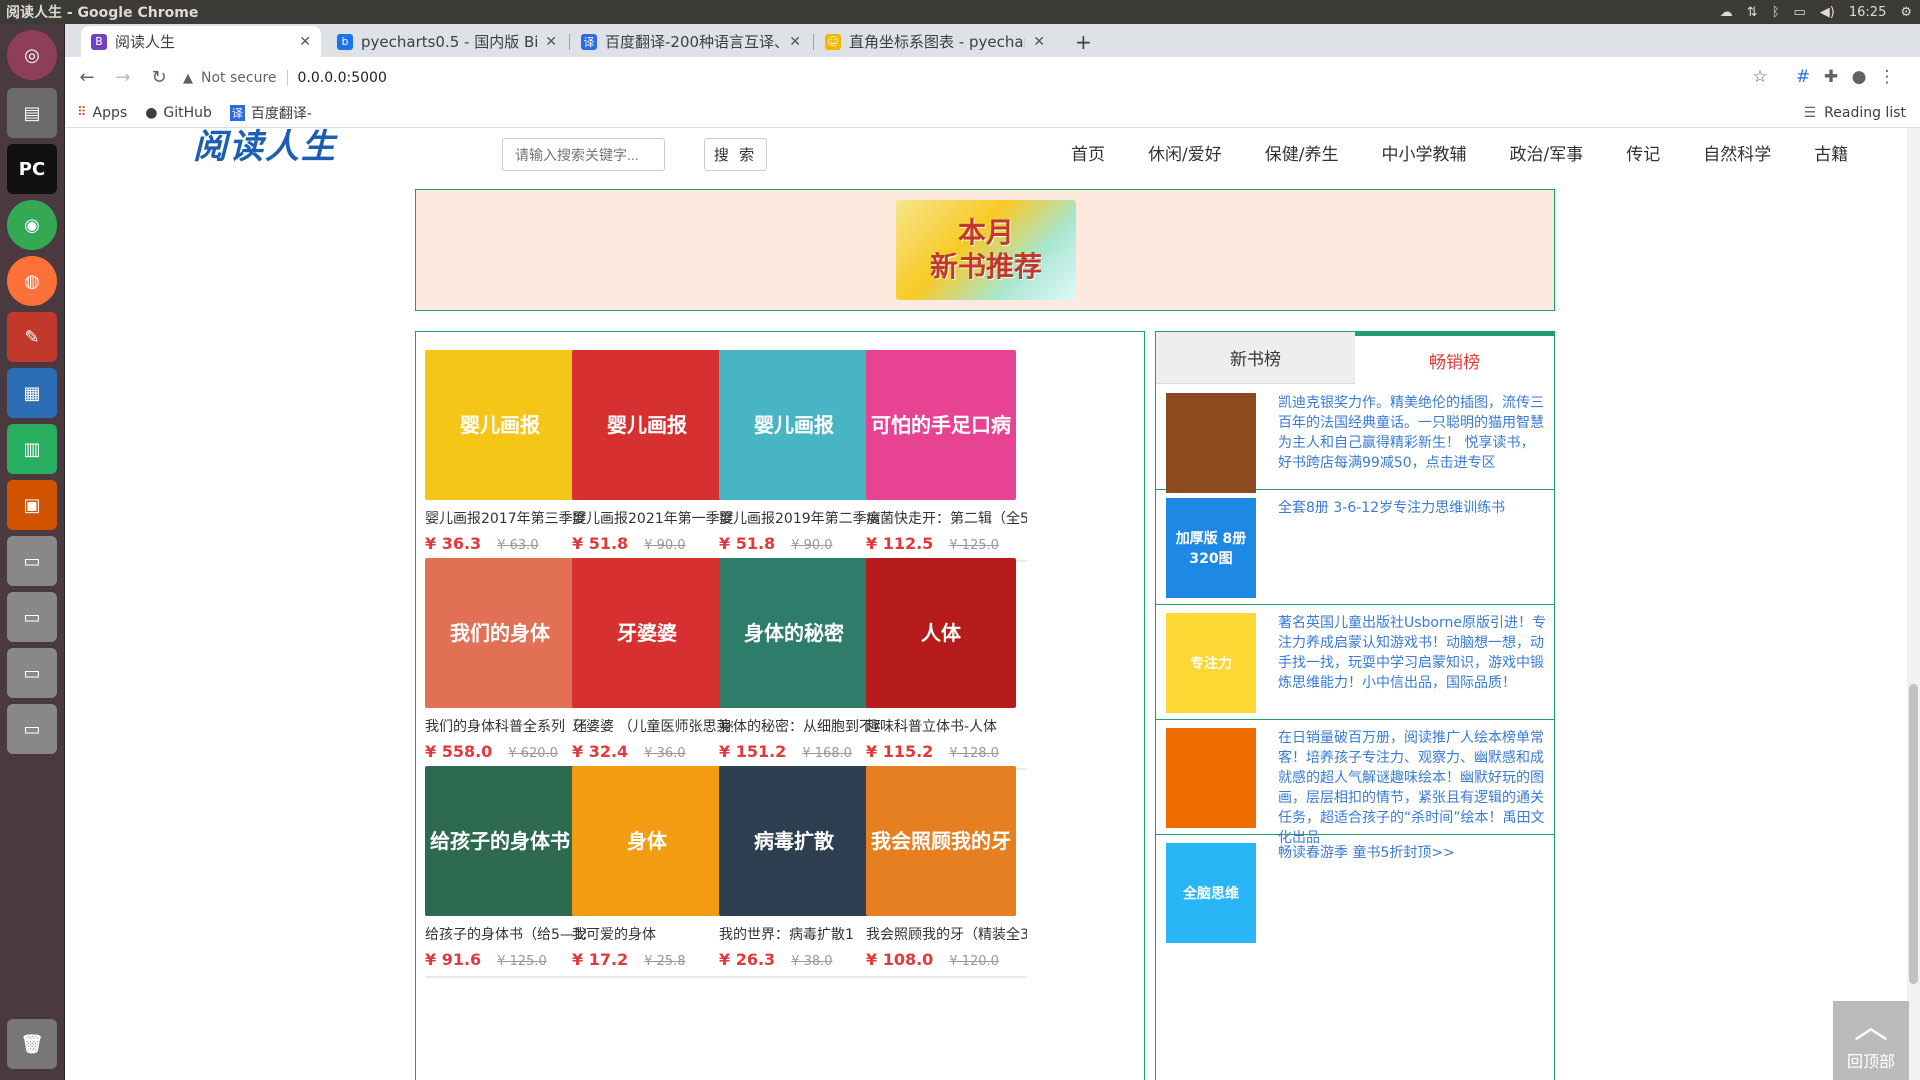 The width and height of the screenshot is (1920, 1080). I want to click on ubuntu-dash-icon: ◎, so click(32, 55).